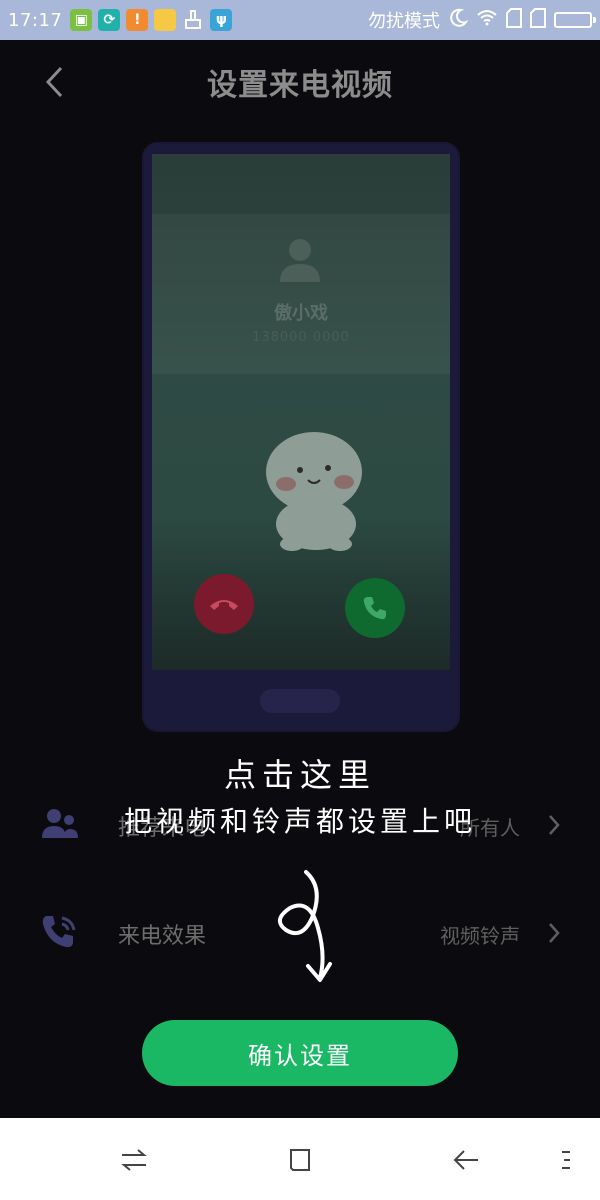 The width and height of the screenshot is (600, 1200). Describe the element at coordinates (59, 932) in the screenshot. I see `ringing-phone-icon` at that location.